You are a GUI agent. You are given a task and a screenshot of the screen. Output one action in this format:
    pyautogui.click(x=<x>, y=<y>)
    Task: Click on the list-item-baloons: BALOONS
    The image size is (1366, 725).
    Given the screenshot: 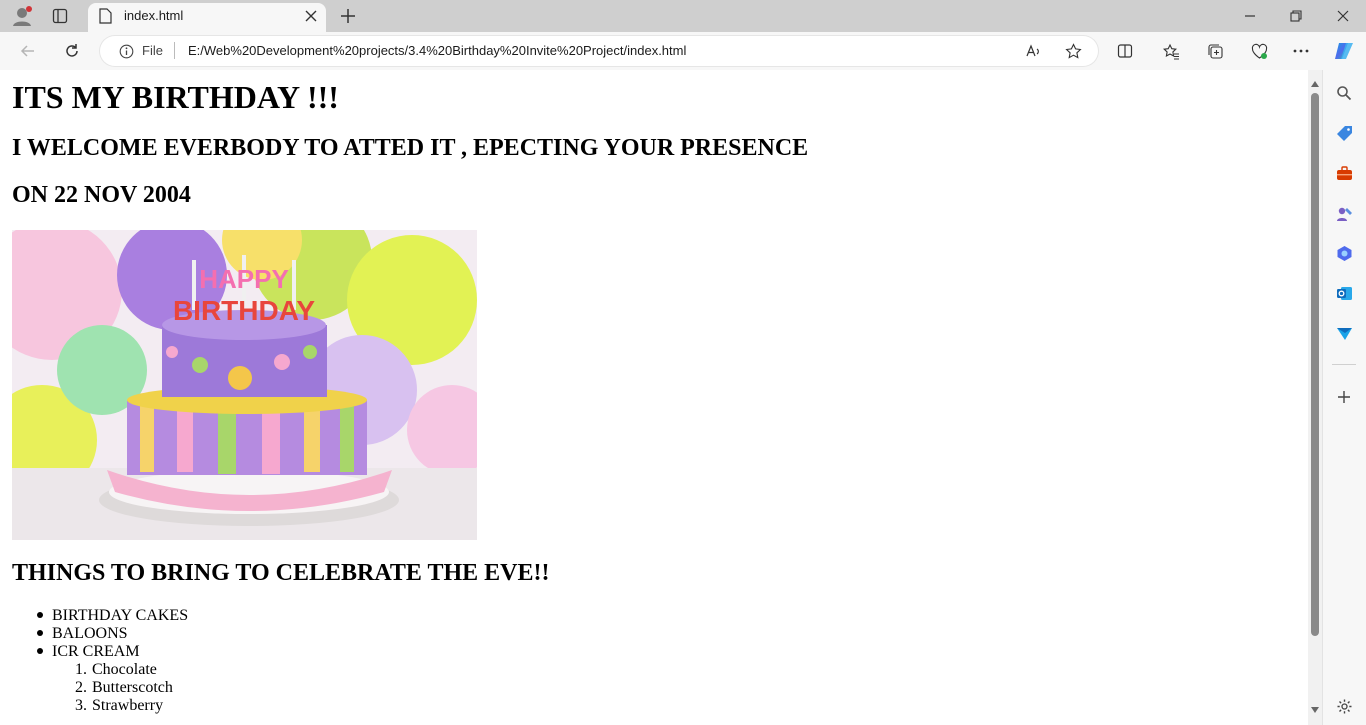 What is the action you would take?
    pyautogui.click(x=90, y=633)
    